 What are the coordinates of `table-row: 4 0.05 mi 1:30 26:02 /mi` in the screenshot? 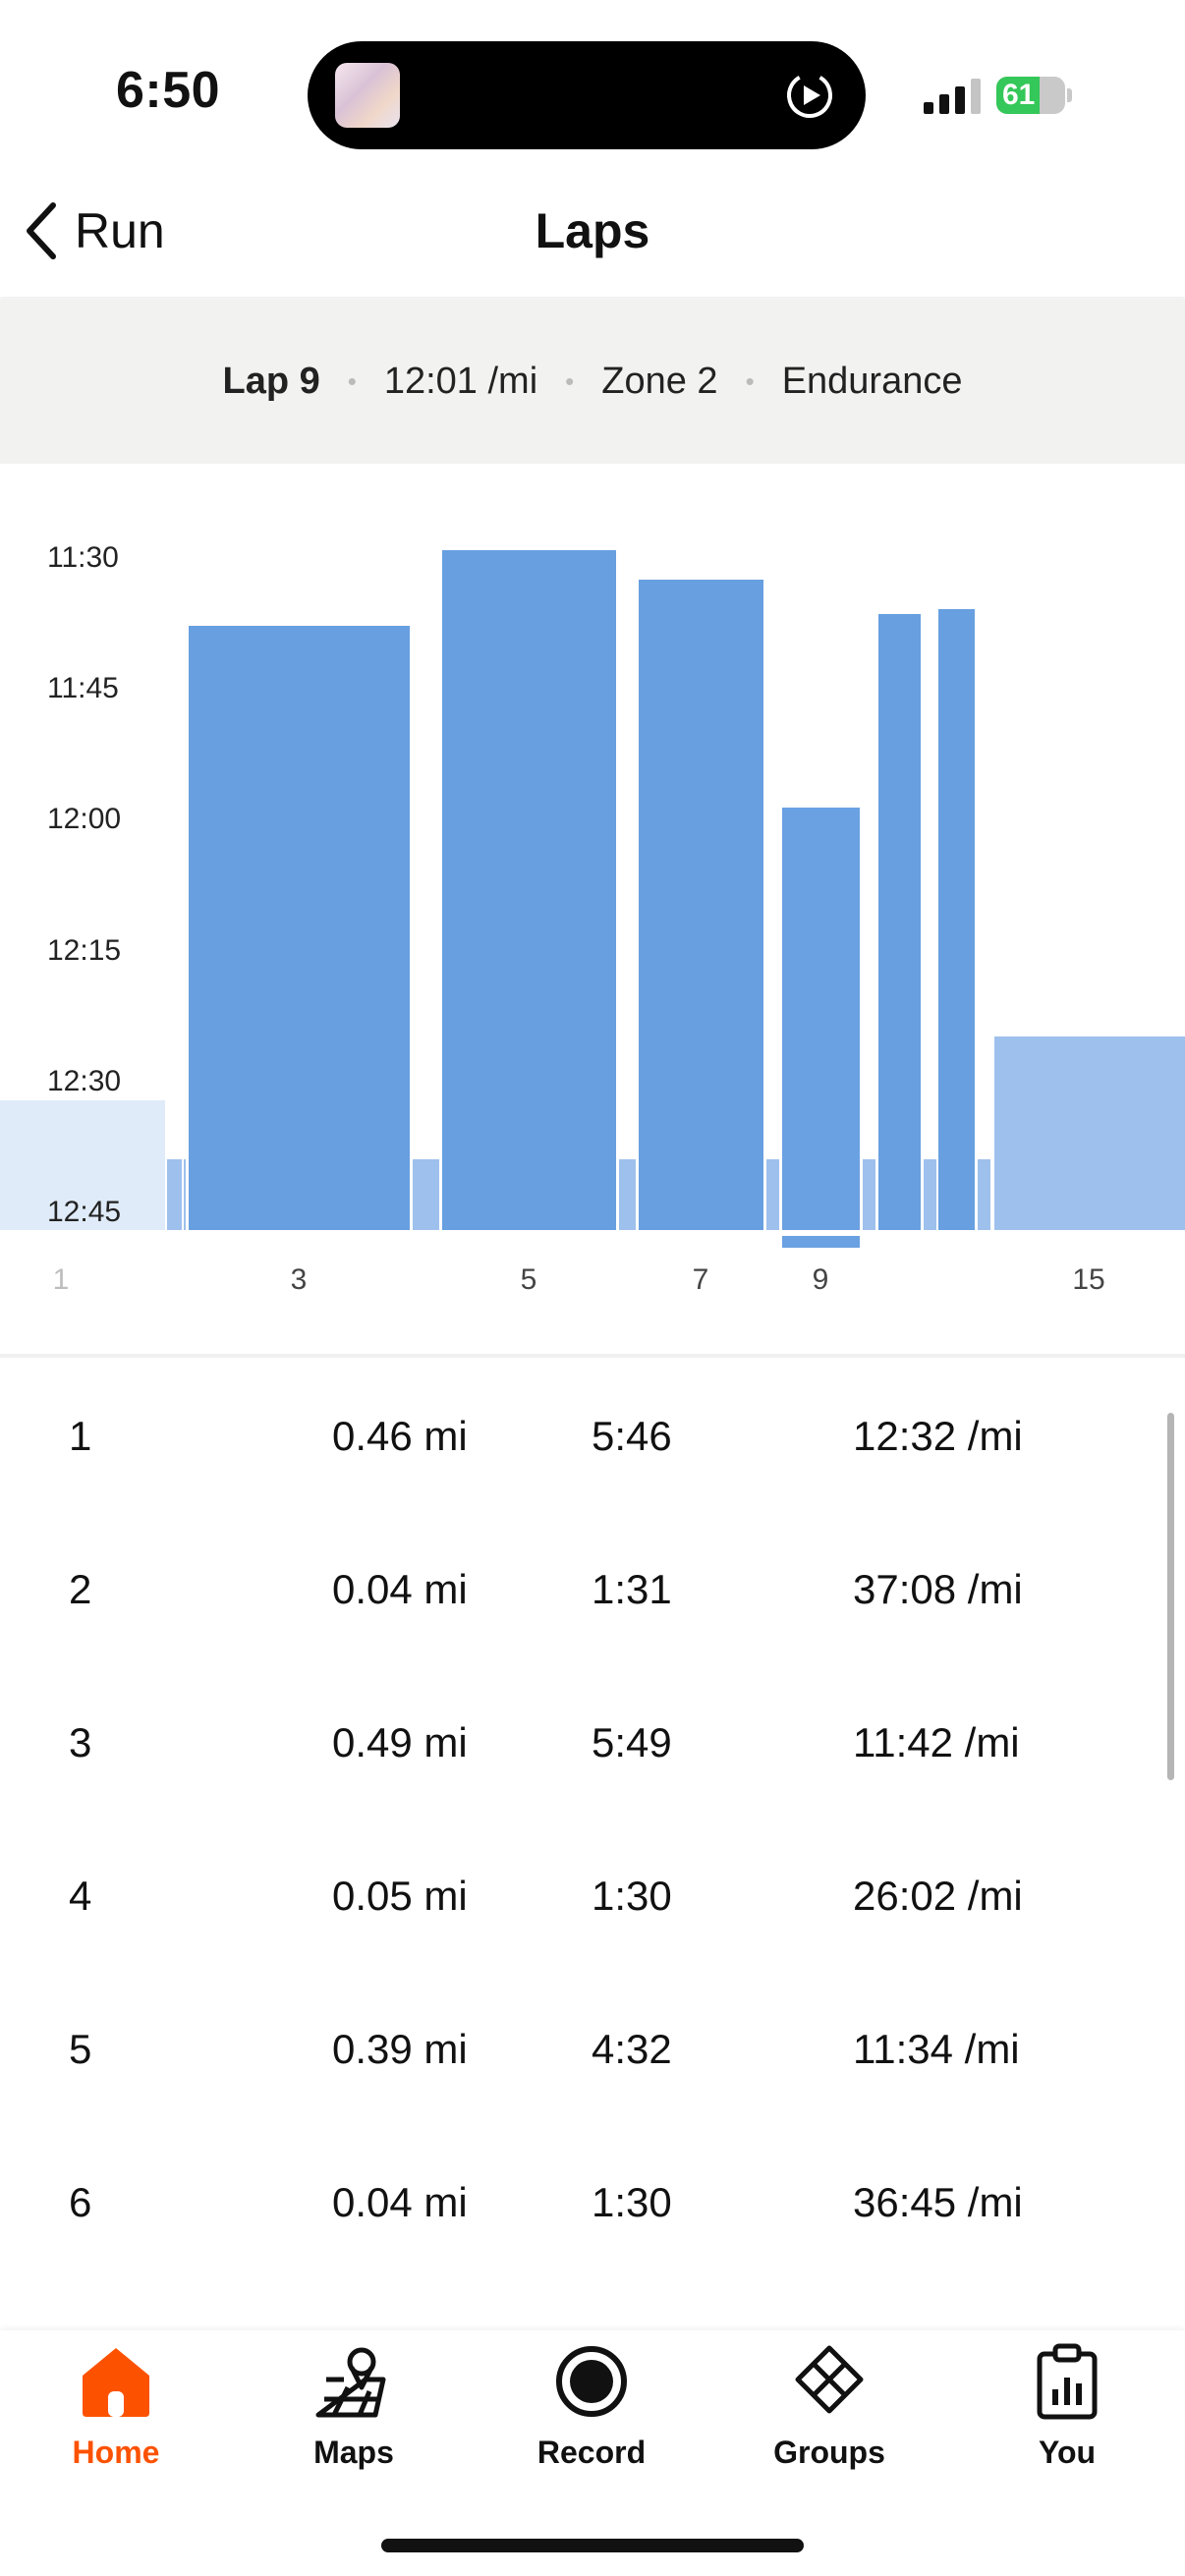 It's located at (592, 1896).